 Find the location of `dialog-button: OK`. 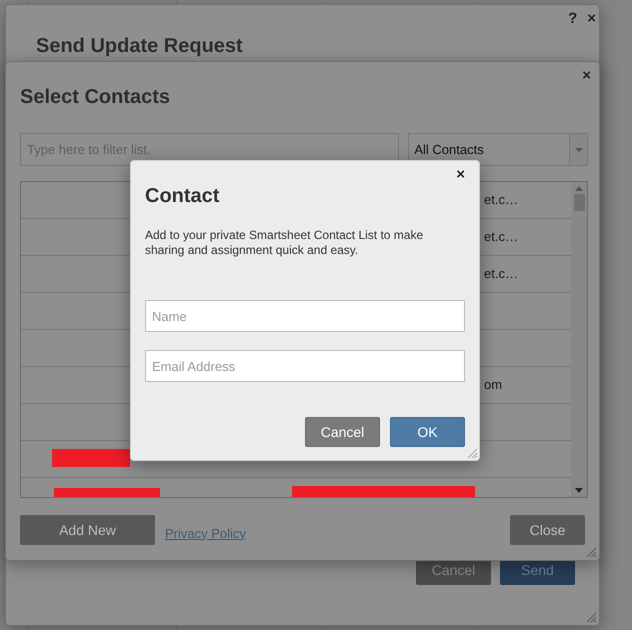

dialog-button: OK is located at coordinates (427, 432).